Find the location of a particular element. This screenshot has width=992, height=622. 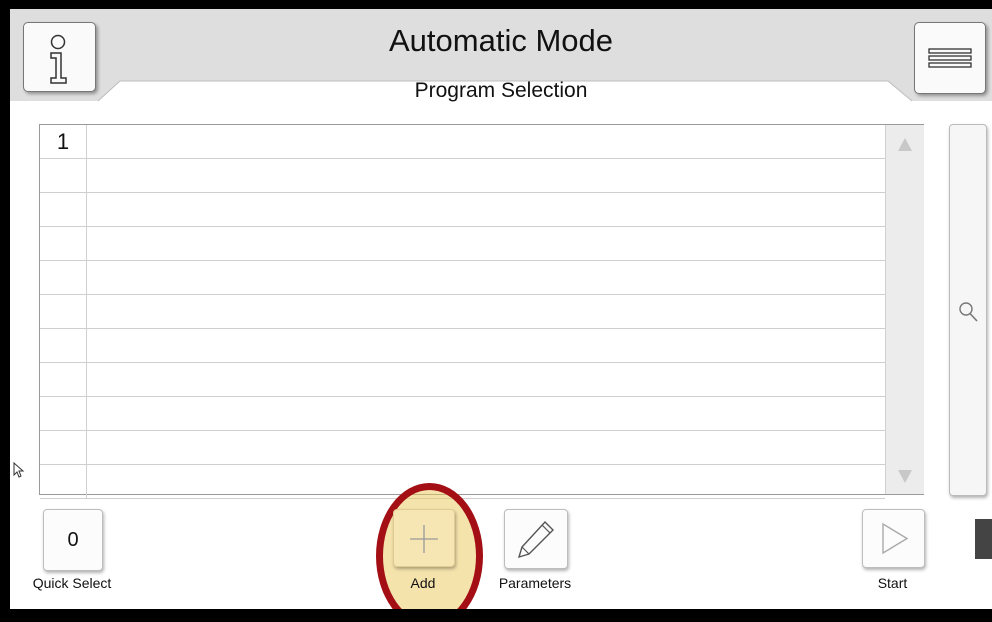

parameters-button is located at coordinates (536, 539).